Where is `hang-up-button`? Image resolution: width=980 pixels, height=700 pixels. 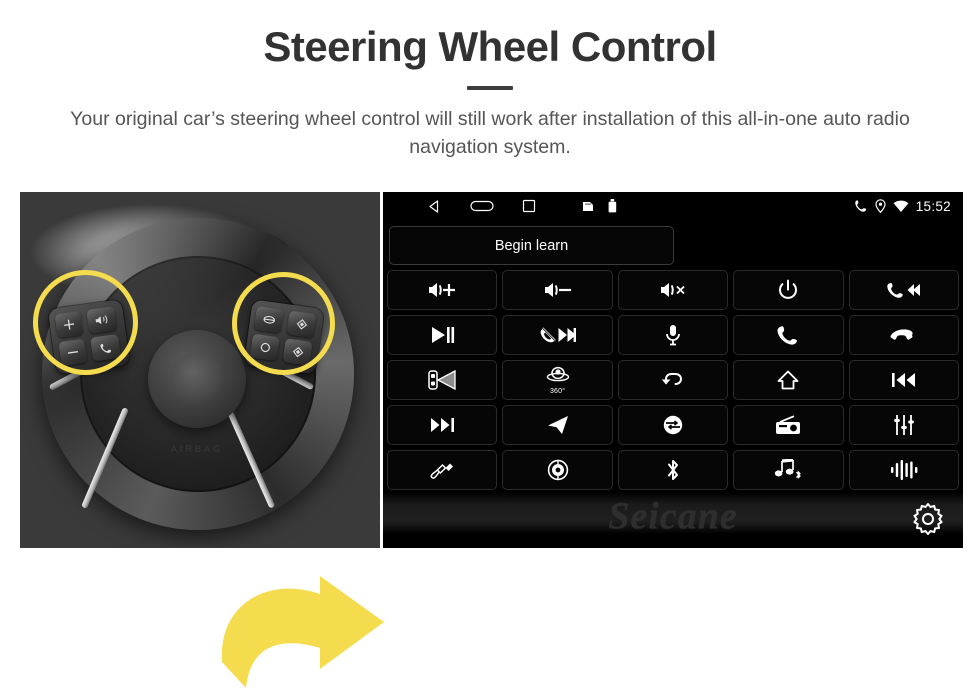 hang-up-button is located at coordinates (903, 335).